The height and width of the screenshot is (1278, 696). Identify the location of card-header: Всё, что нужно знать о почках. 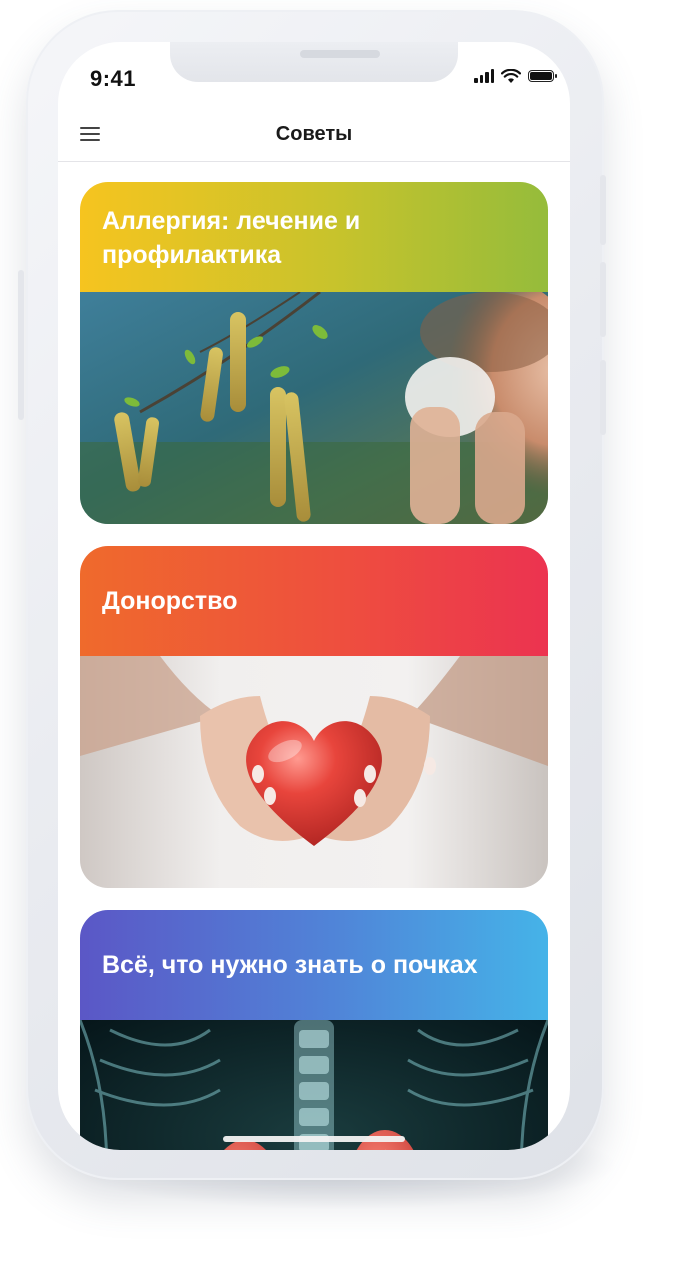
(314, 965).